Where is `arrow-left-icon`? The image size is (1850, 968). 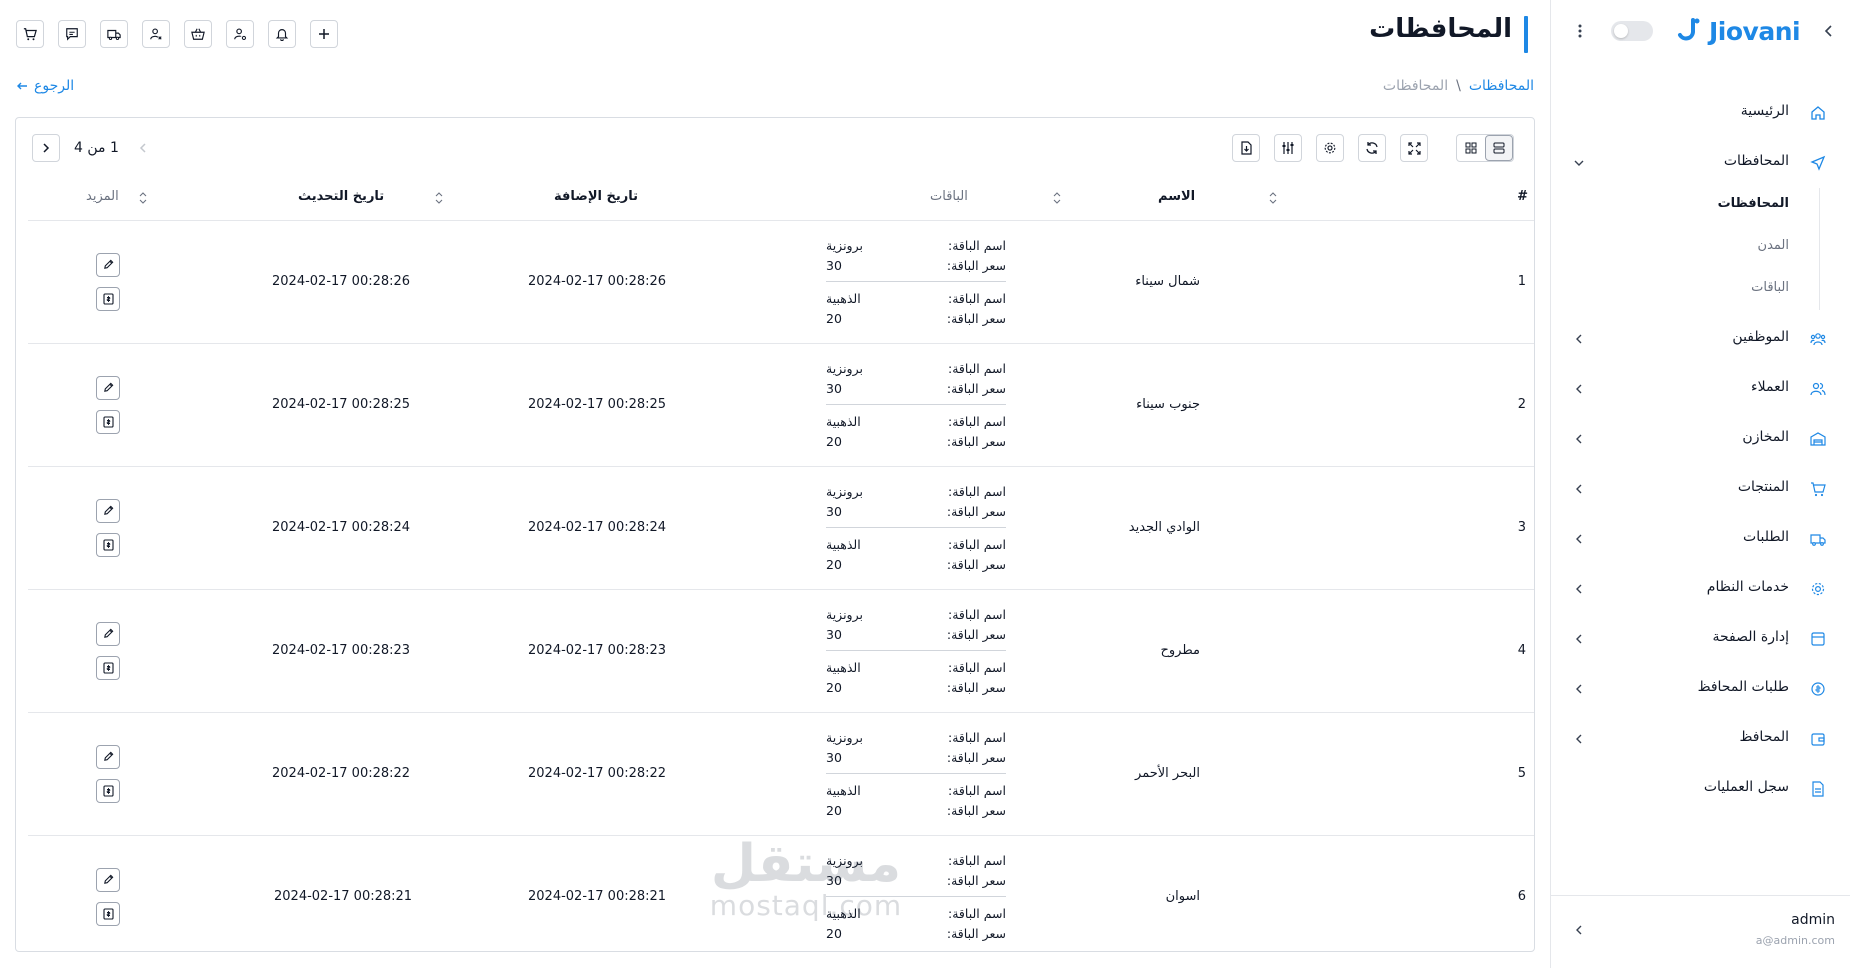
arrow-left-icon is located at coordinates (22, 86).